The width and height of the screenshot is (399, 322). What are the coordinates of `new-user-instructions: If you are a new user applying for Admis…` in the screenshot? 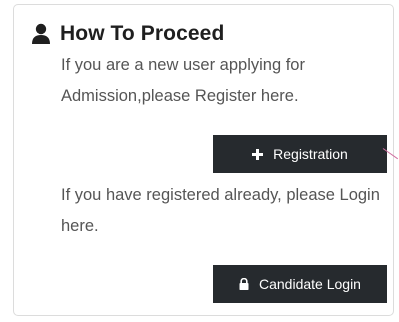 It's located at (183, 80).